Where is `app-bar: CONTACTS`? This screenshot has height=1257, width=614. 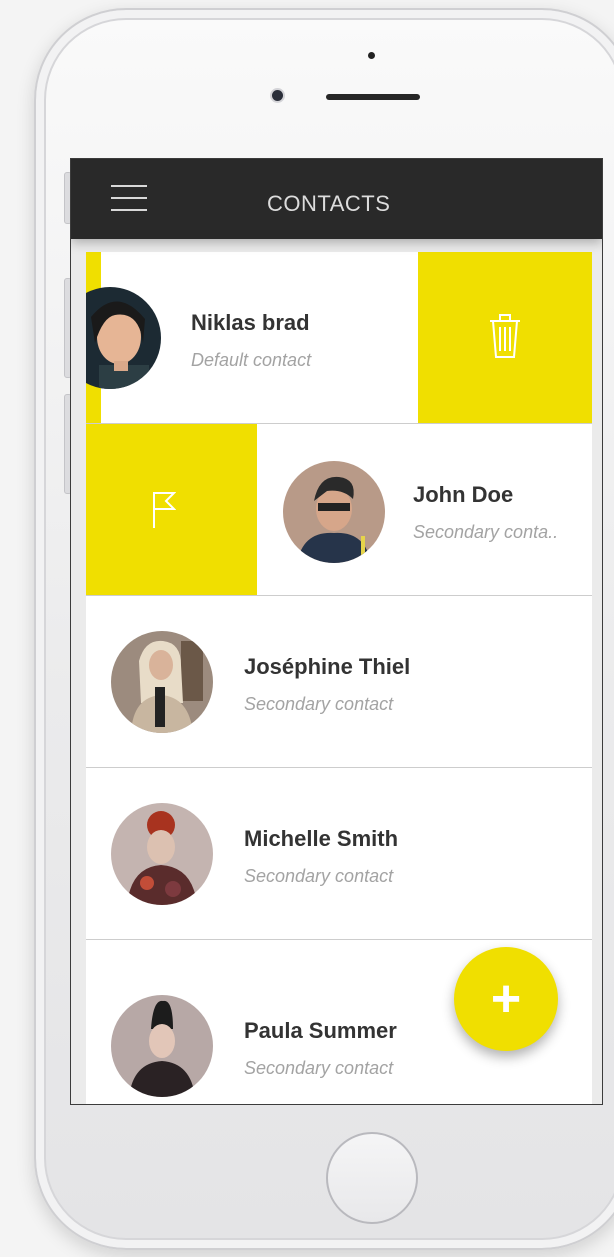 app-bar: CONTACTS is located at coordinates (336, 199).